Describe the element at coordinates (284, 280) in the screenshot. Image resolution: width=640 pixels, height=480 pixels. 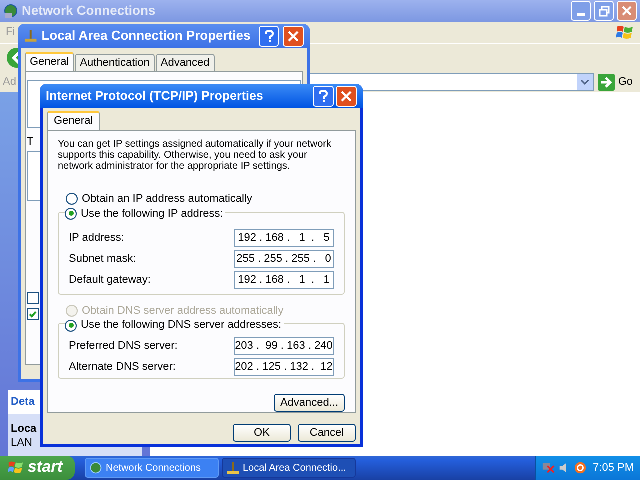
I see `ip-address-field: 192 . 168 . 1 . 1` at that location.